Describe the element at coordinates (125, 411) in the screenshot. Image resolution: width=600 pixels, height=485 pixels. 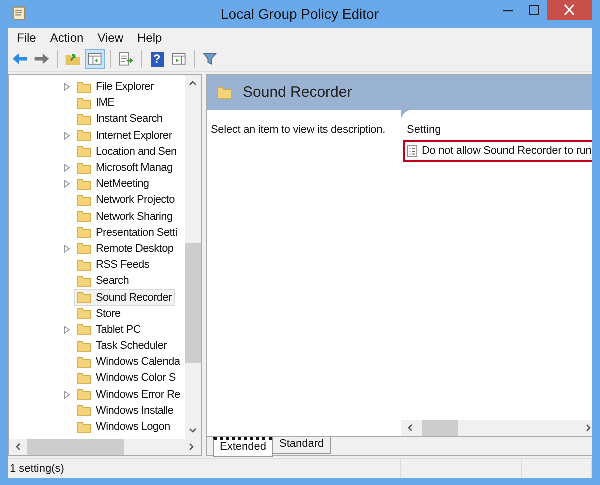
I see `tree-item: Windows Installe` at that location.